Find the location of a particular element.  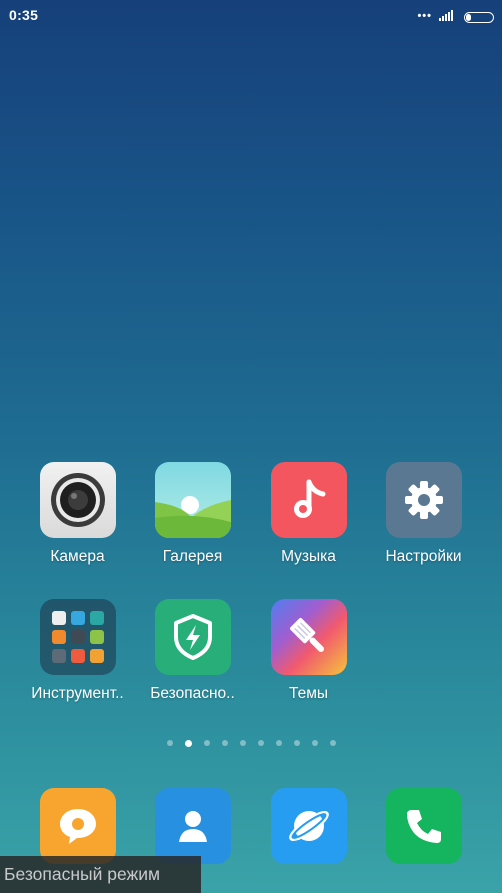

browser-icon is located at coordinates (308, 826).